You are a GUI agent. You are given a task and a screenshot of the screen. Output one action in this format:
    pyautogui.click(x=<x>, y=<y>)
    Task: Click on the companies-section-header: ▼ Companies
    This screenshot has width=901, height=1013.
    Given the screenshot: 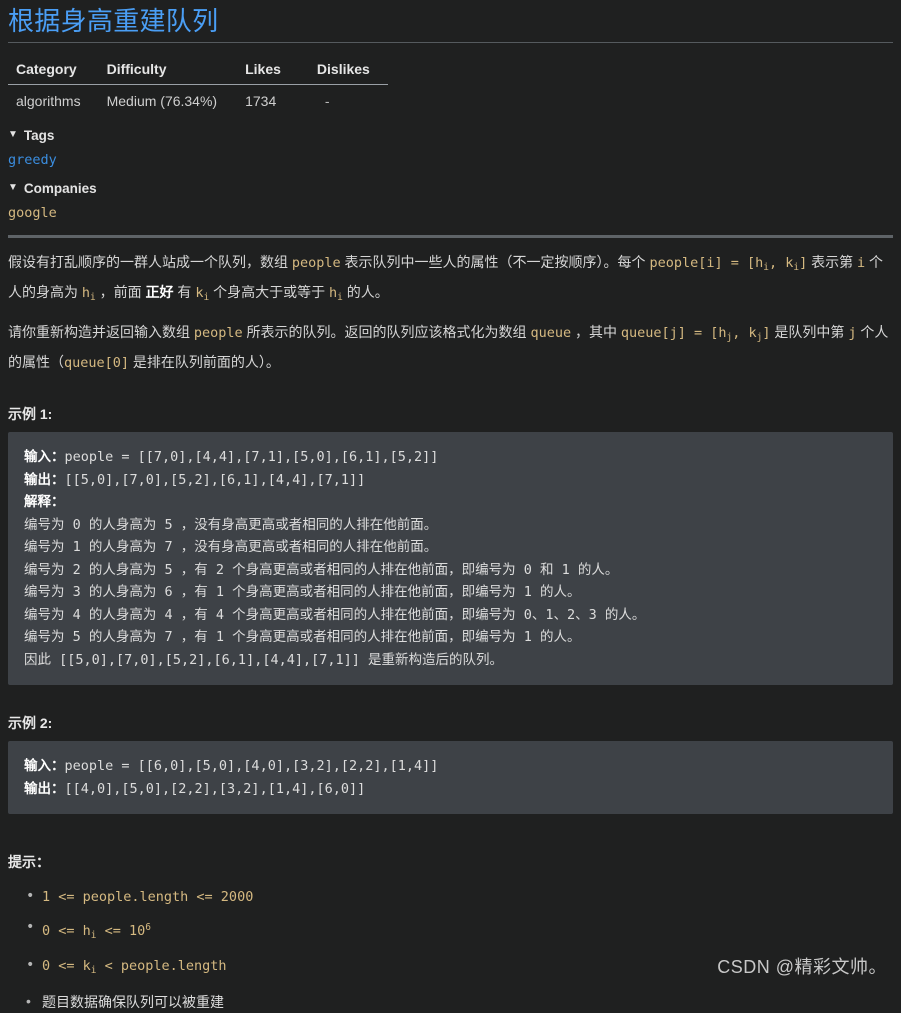 What is the action you would take?
    pyautogui.click(x=450, y=189)
    